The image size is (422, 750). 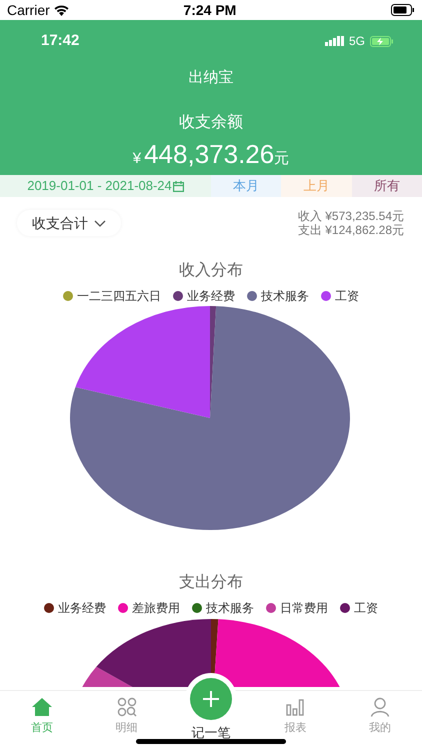 What do you see at coordinates (246, 186) in the screenshot?
I see `period-button: 本月` at bounding box center [246, 186].